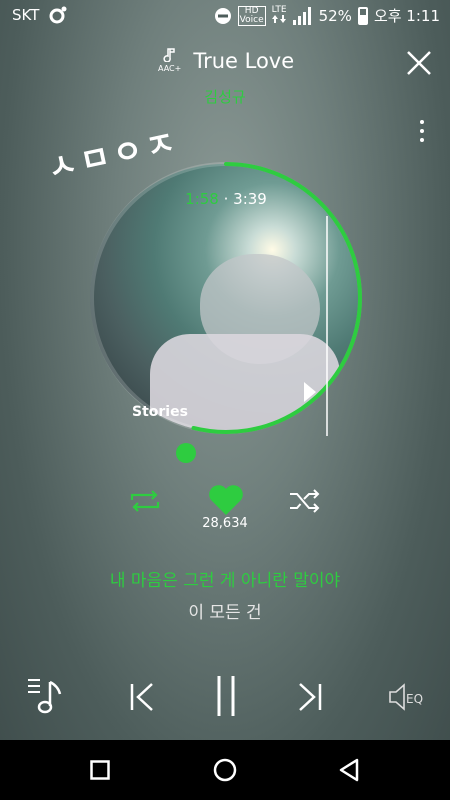  What do you see at coordinates (169, 55) in the screenshot?
I see `music-note-icon` at bounding box center [169, 55].